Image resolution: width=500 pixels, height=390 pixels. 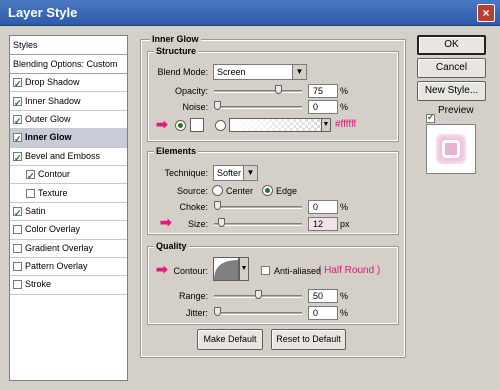 What do you see at coordinates (260, 72) in the screenshot?
I see `blend-mode-select: Screen ▼` at bounding box center [260, 72].